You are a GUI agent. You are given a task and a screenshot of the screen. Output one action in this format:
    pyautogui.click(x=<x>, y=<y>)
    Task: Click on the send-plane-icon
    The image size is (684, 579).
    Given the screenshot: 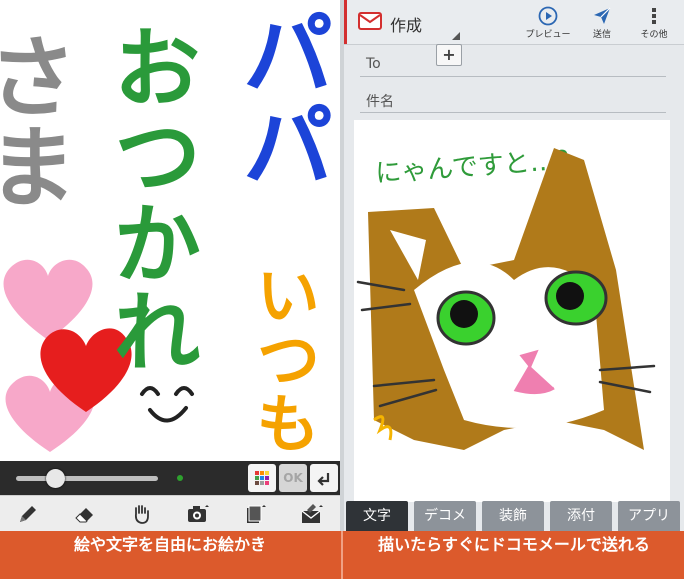 What is the action you would take?
    pyautogui.click(x=602, y=15)
    